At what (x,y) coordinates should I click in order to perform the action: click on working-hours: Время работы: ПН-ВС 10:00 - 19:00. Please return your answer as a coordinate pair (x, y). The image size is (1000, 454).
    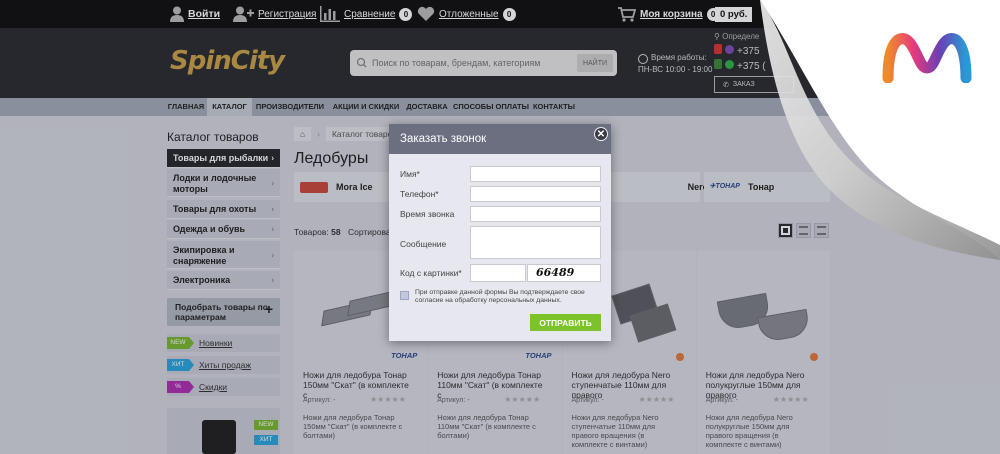
    Looking at the image, I should click on (675, 64).